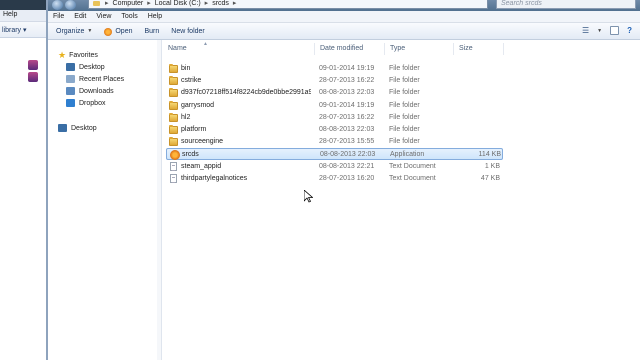 The width and height of the screenshot is (640, 360). I want to click on preview-pane-icon, so click(615, 30).